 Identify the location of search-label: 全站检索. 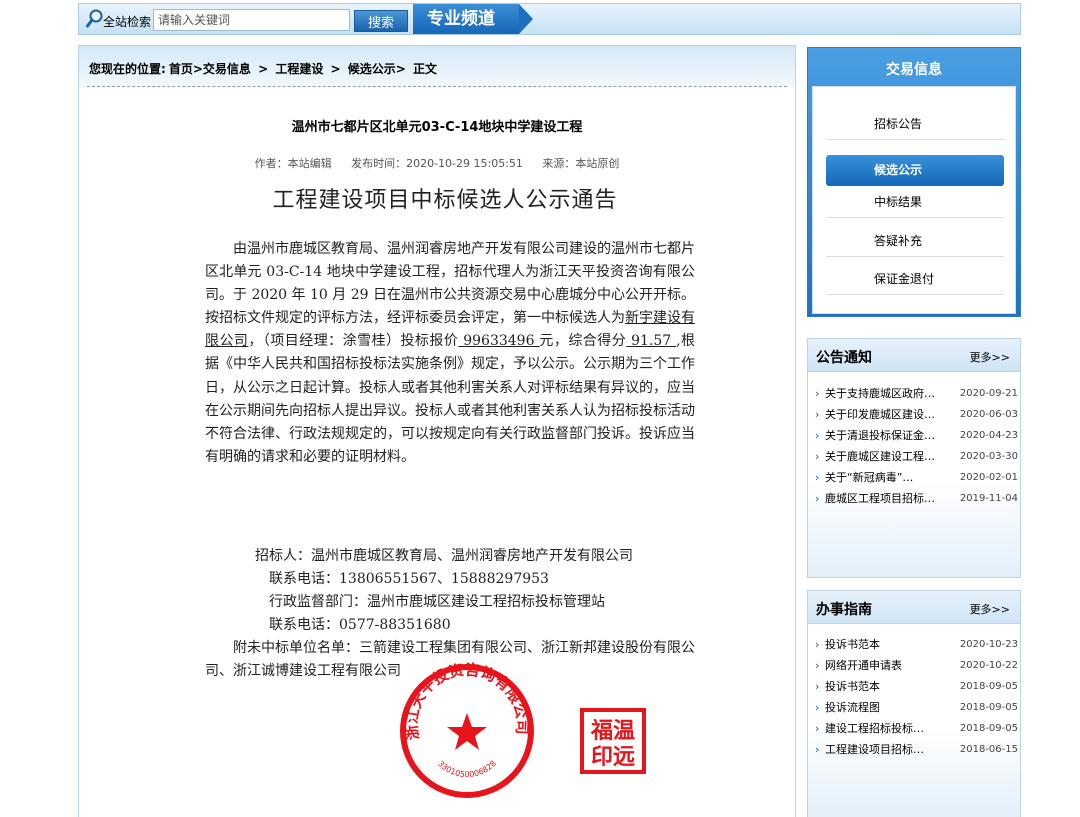
(127, 22).